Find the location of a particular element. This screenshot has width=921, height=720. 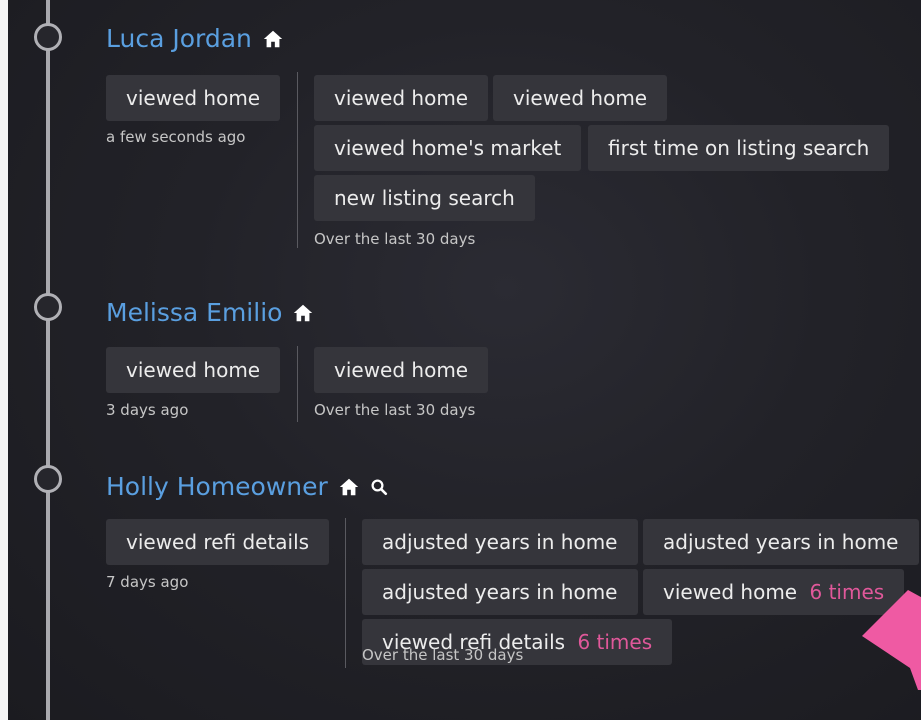

activity-timestamp: 3 days ago is located at coordinates (147, 410).